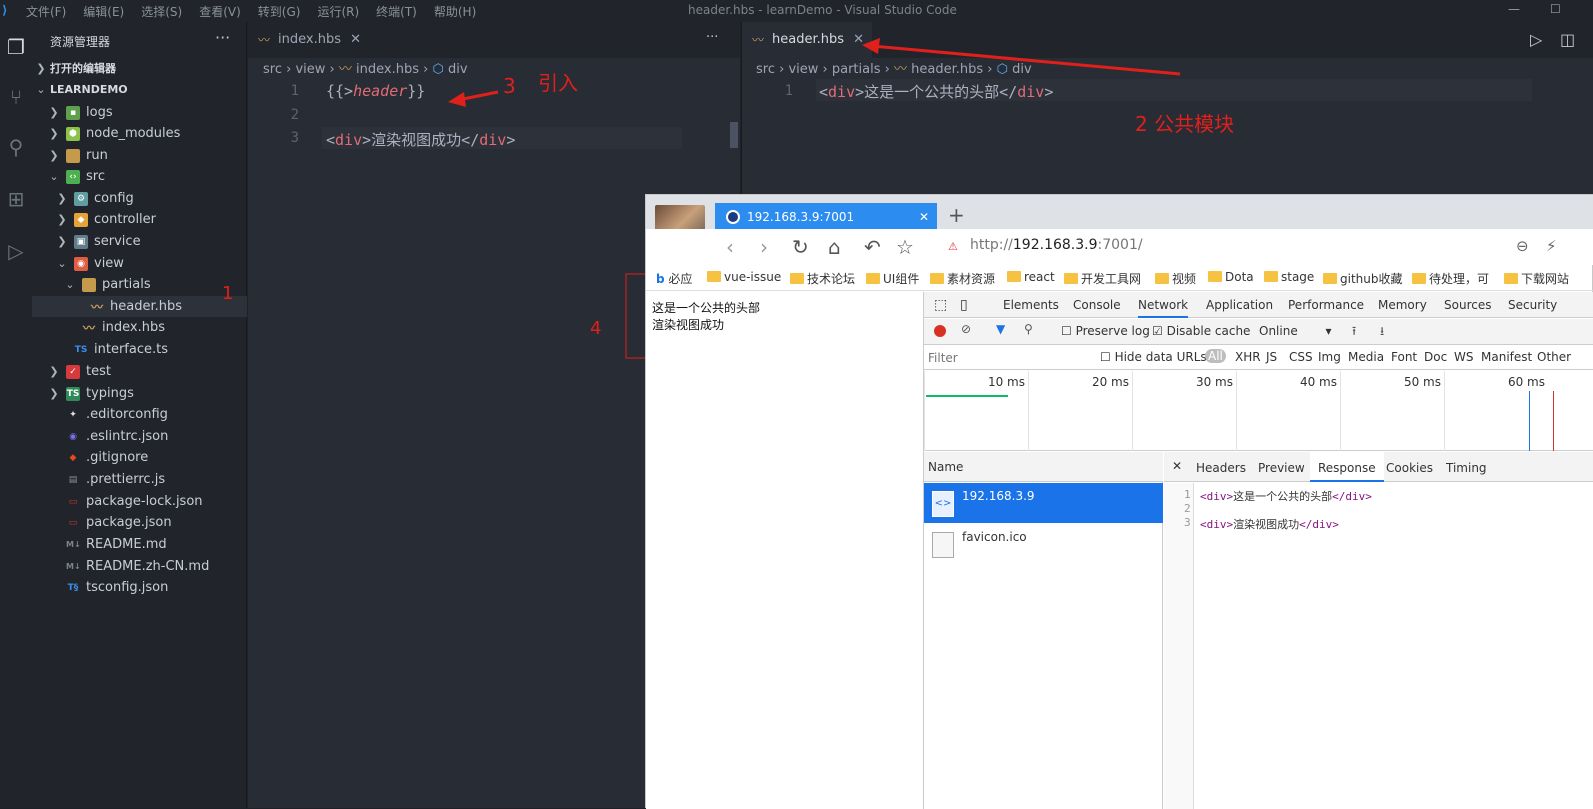  What do you see at coordinates (139, 587) in the screenshot?
I see `tree-item-tsconfig: T§ tsconfig.json` at bounding box center [139, 587].